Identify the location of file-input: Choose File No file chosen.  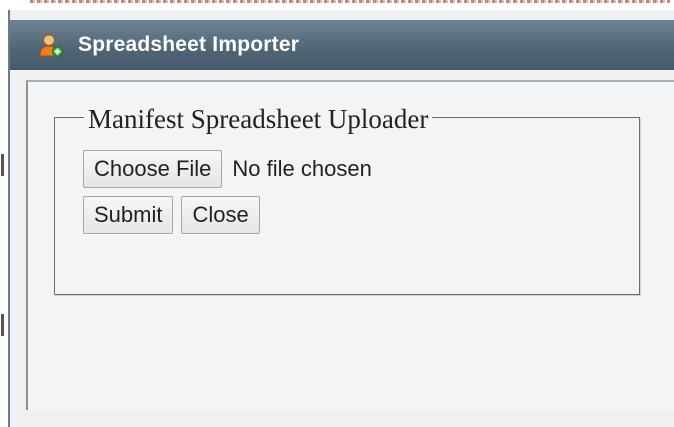
(227, 169).